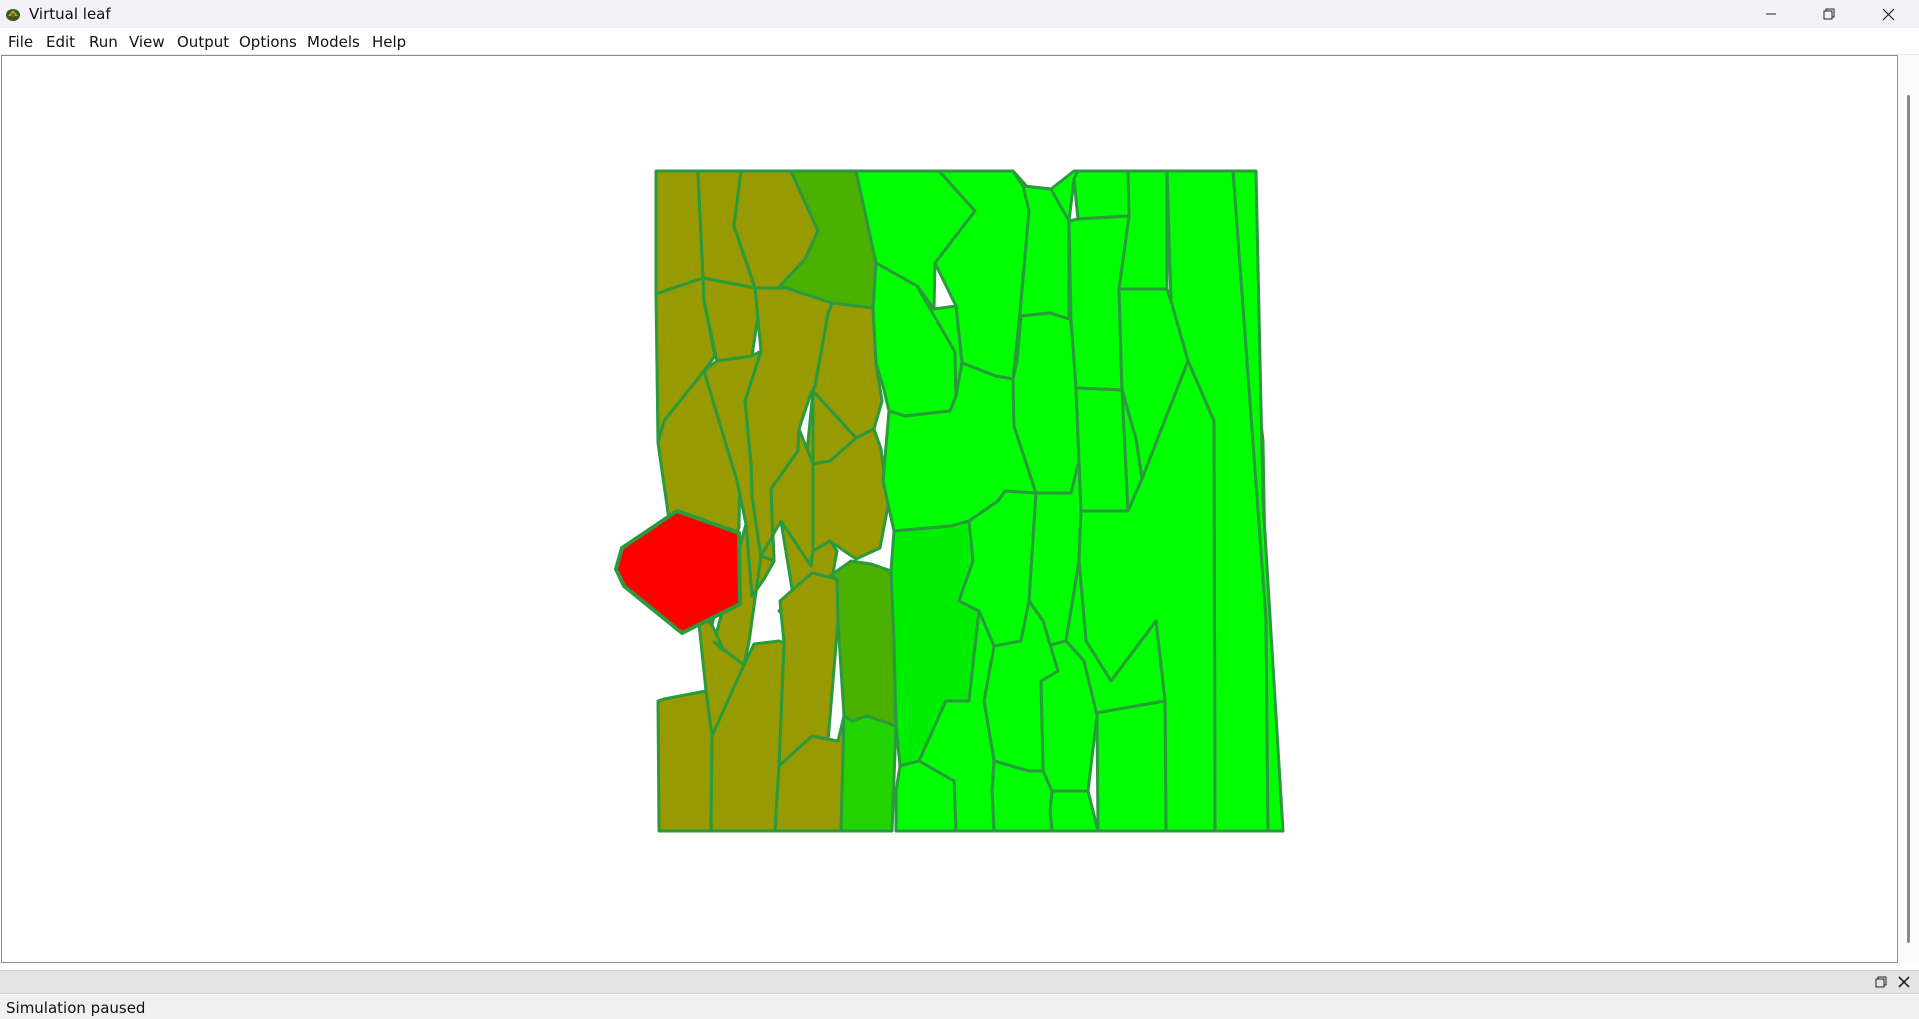 This screenshot has width=1919, height=1019. I want to click on menu-edit: Edit, so click(60, 42).